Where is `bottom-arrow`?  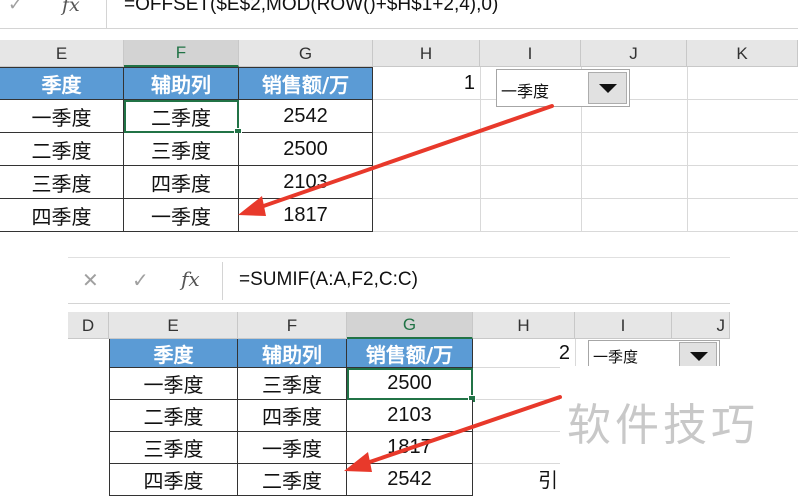 bottom-arrow is located at coordinates (459, 431).